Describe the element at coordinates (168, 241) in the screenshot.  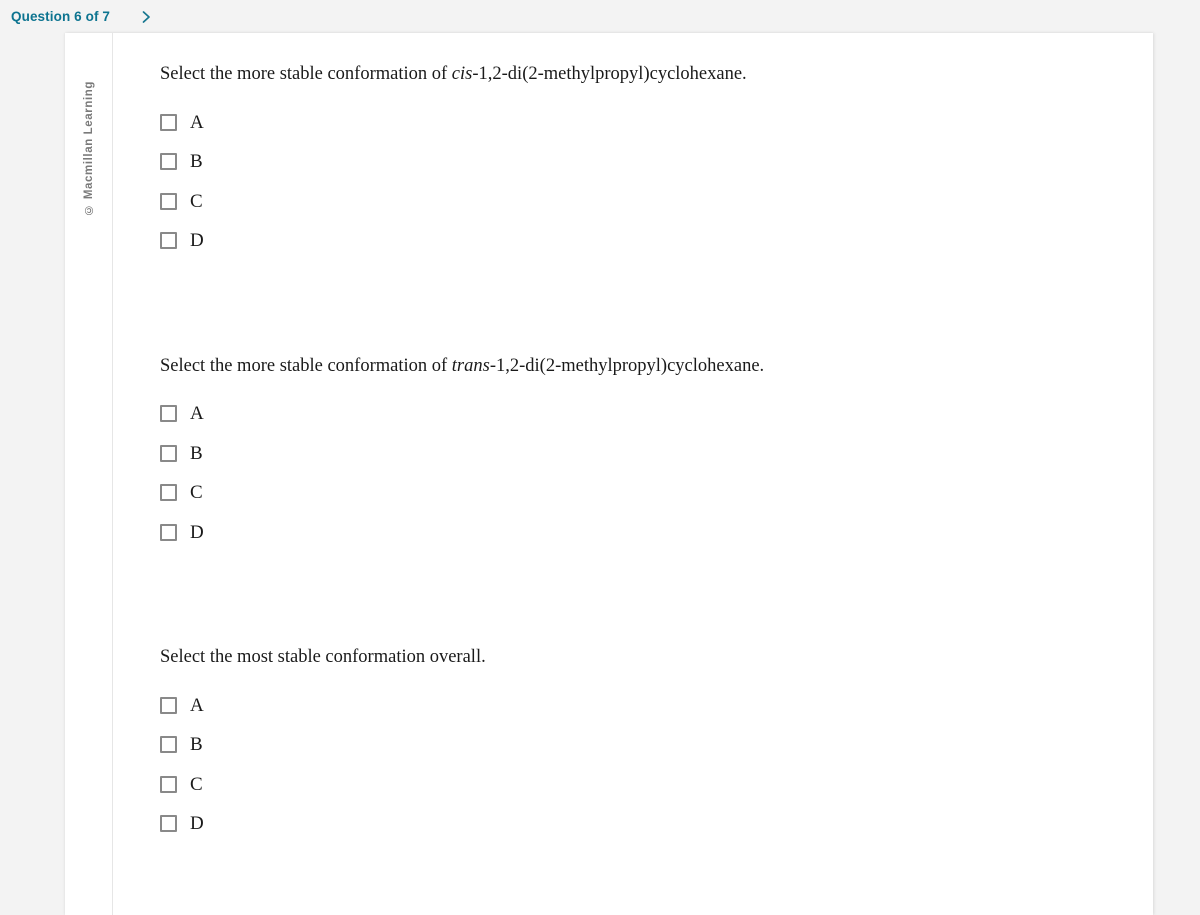
I see `checkbox-1-d` at that location.